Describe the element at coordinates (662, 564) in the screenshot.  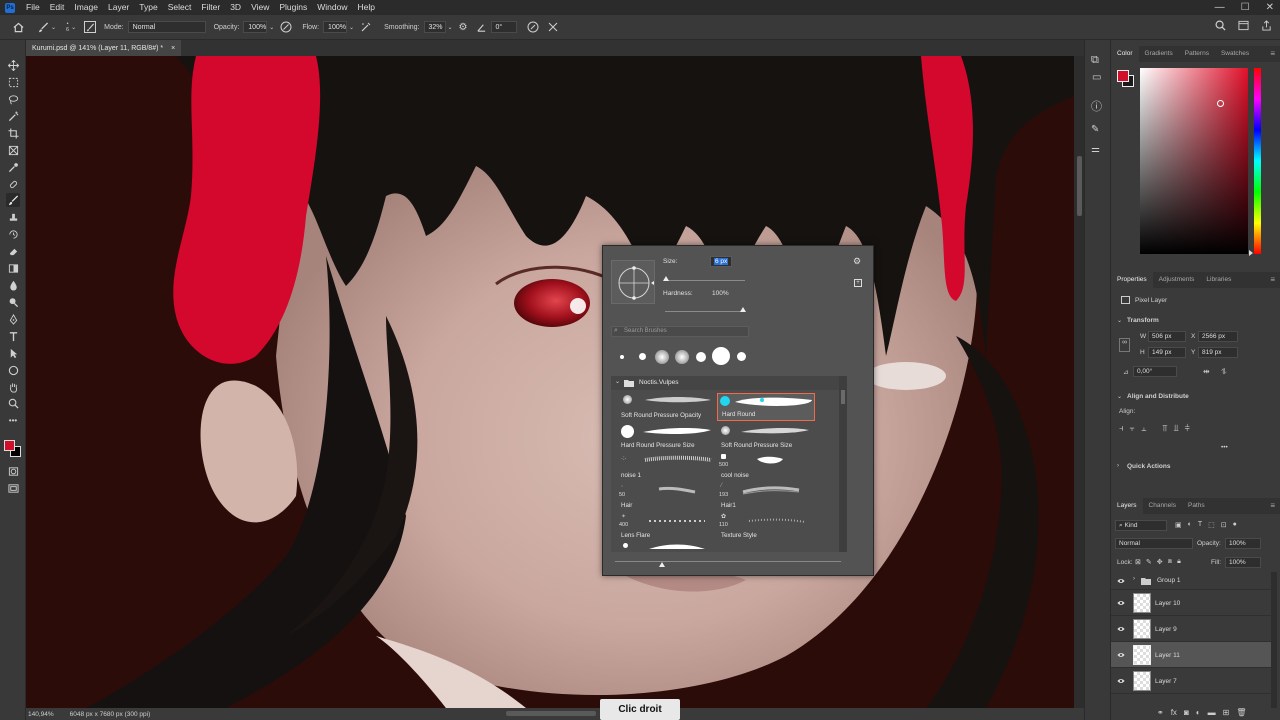
I see `preview-size-slider-thumb` at that location.